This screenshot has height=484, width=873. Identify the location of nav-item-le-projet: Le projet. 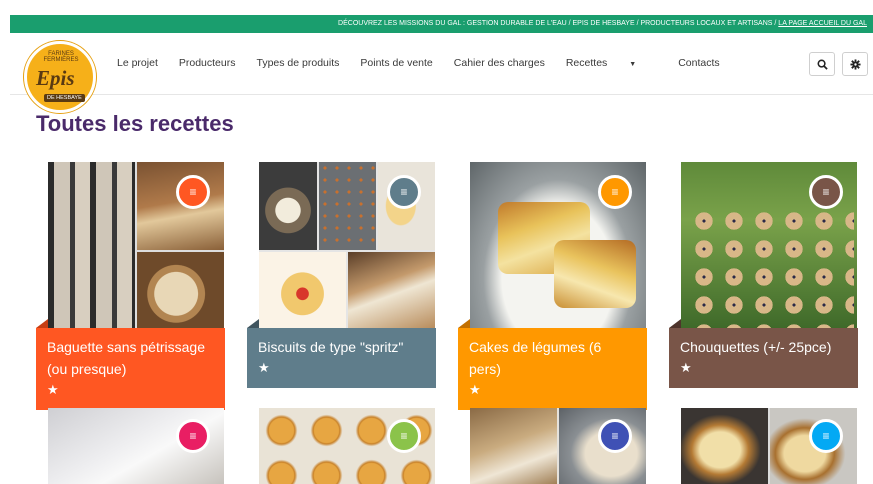
(137, 63).